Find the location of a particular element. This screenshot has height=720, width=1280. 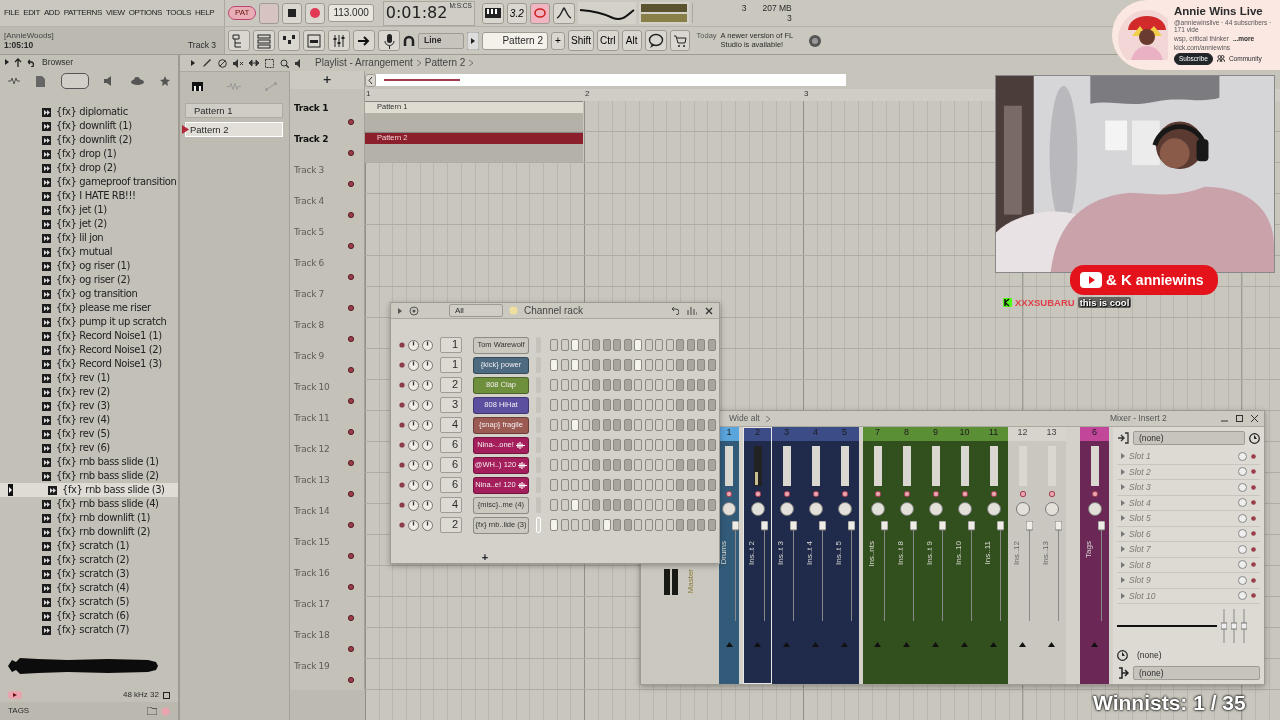

insert-label: Ins..13 is located at coordinates (1046, 553).